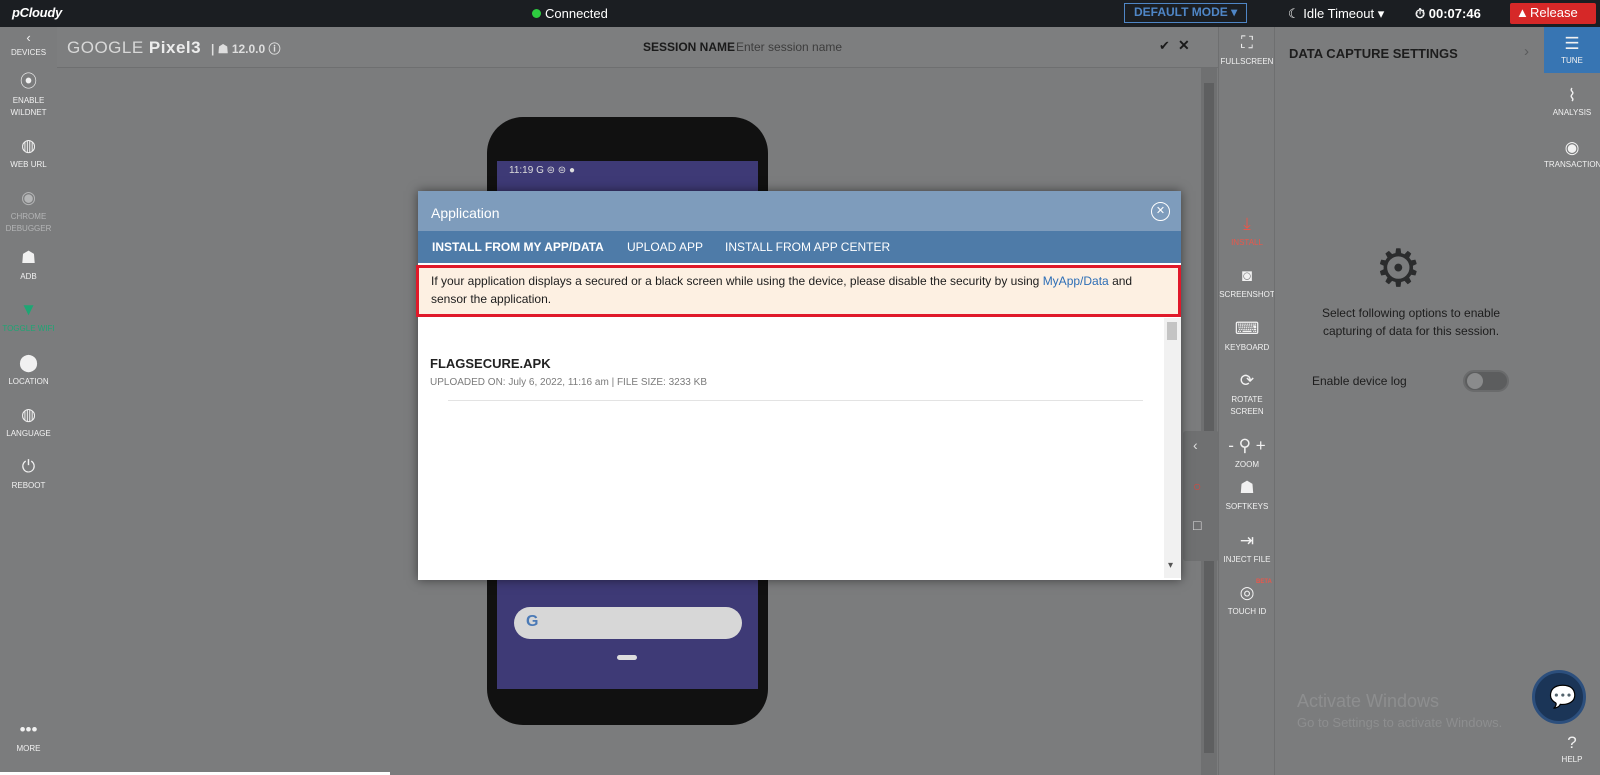 This screenshot has width=1600, height=775. Describe the element at coordinates (1172, 448) in the screenshot. I see `modal-scrollbar: ▾` at that location.